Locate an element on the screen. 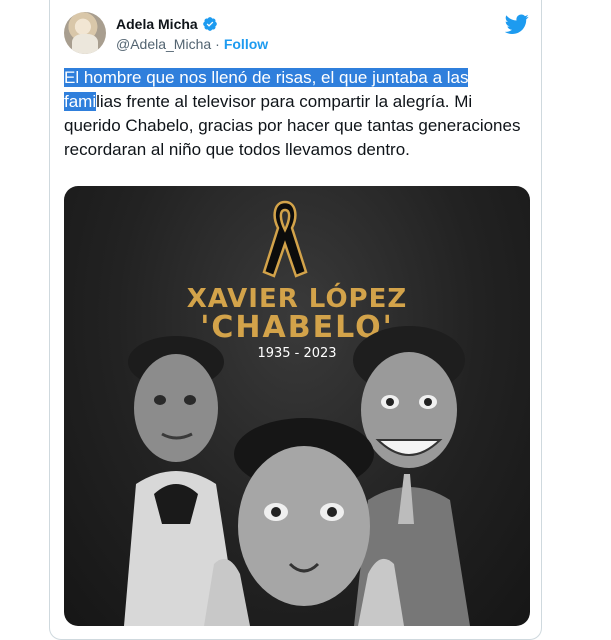  handle-row: @Adela_Micha · Follow is located at coordinates (192, 44).